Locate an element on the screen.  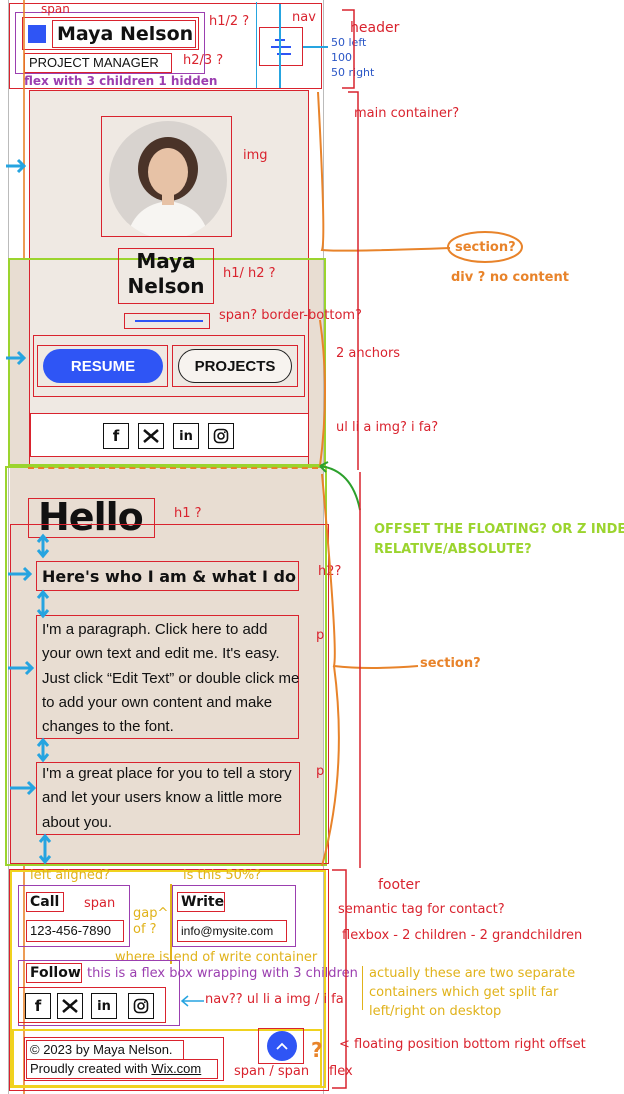
footer-instagram-icon is located at coordinates (141, 1006).